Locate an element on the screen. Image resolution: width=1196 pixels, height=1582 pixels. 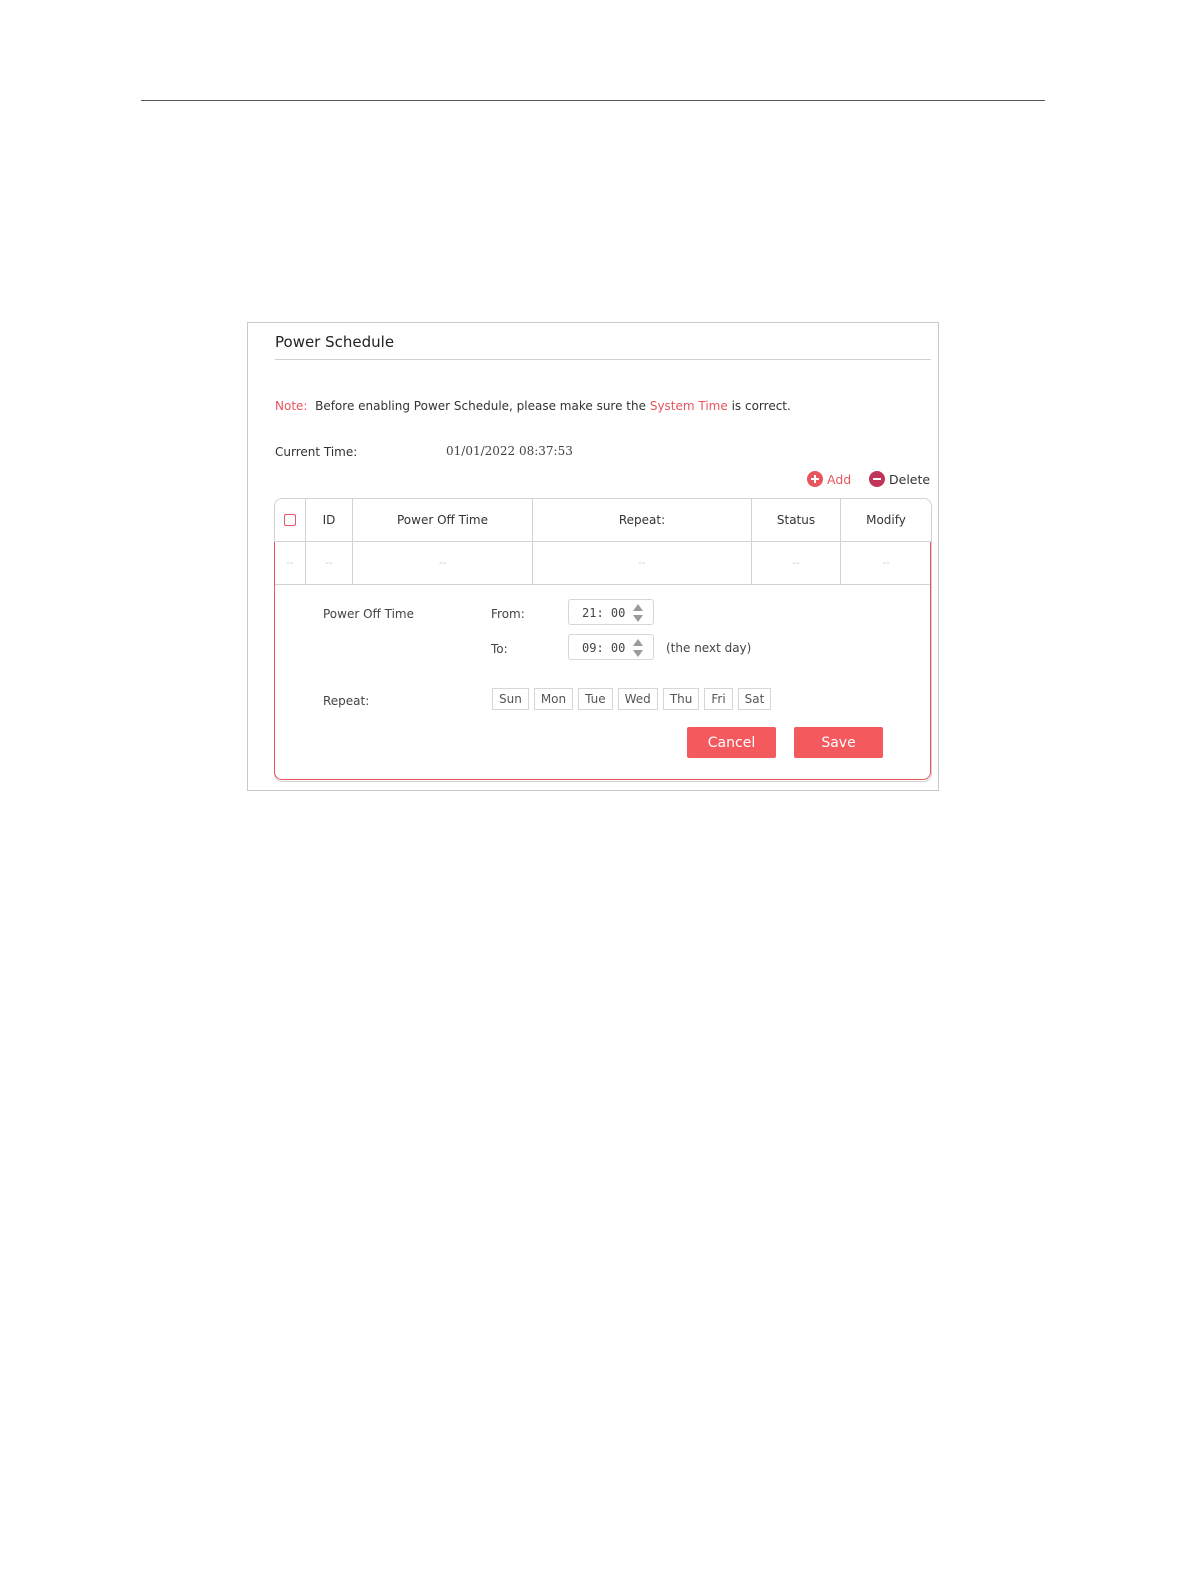
panel-title: Power Schedule is located at coordinates (335, 342).